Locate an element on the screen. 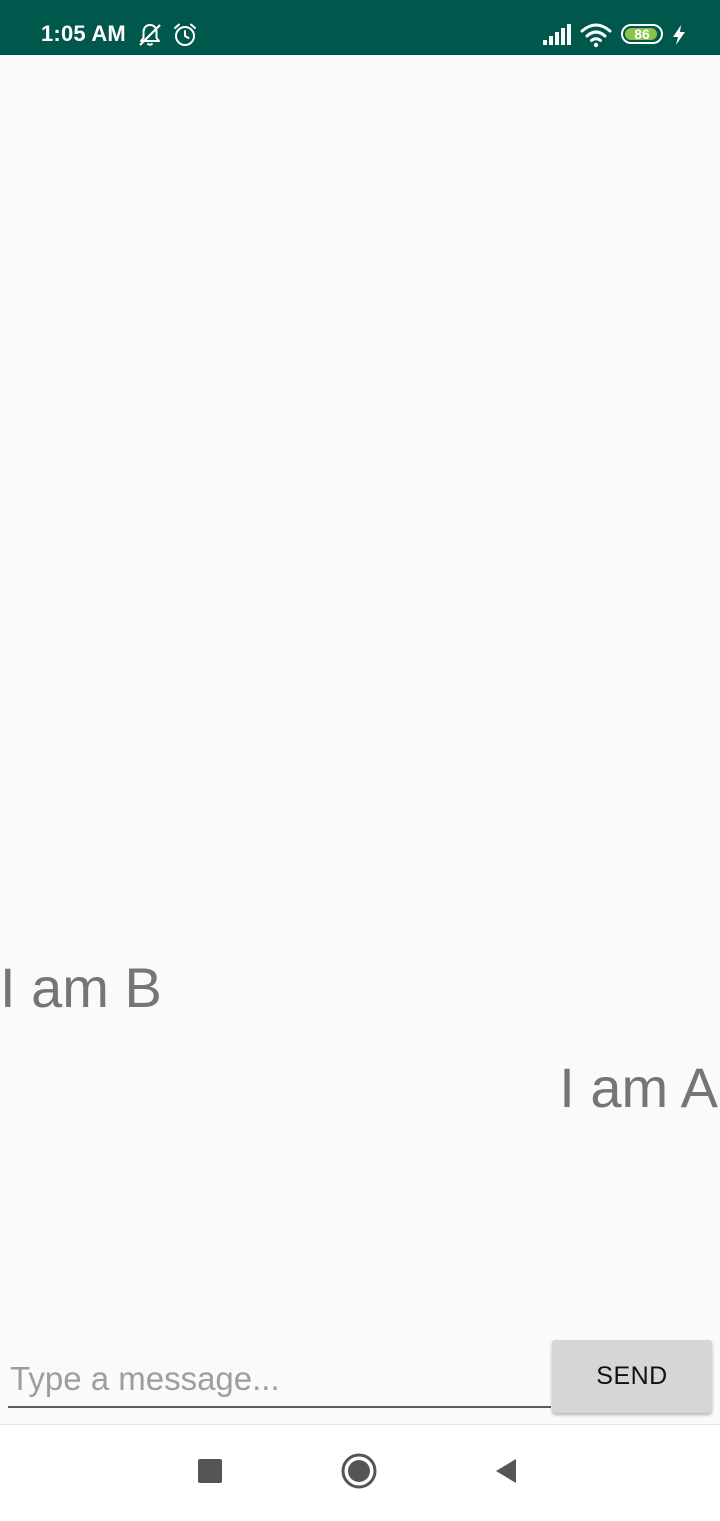  status-bar: 1:05 AM 86 is located at coordinates (360, 27).